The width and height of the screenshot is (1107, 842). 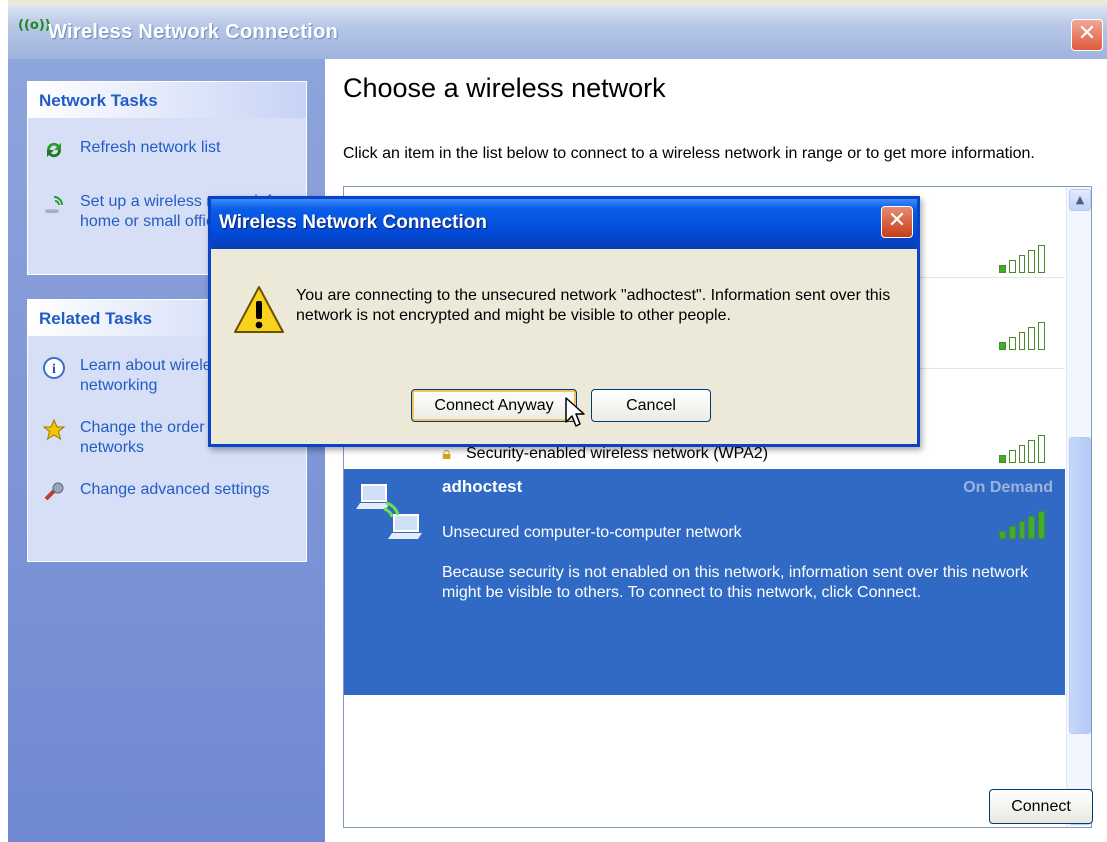 What do you see at coordinates (167, 100) in the screenshot?
I see `network-tasks-heading: Network Tasks` at bounding box center [167, 100].